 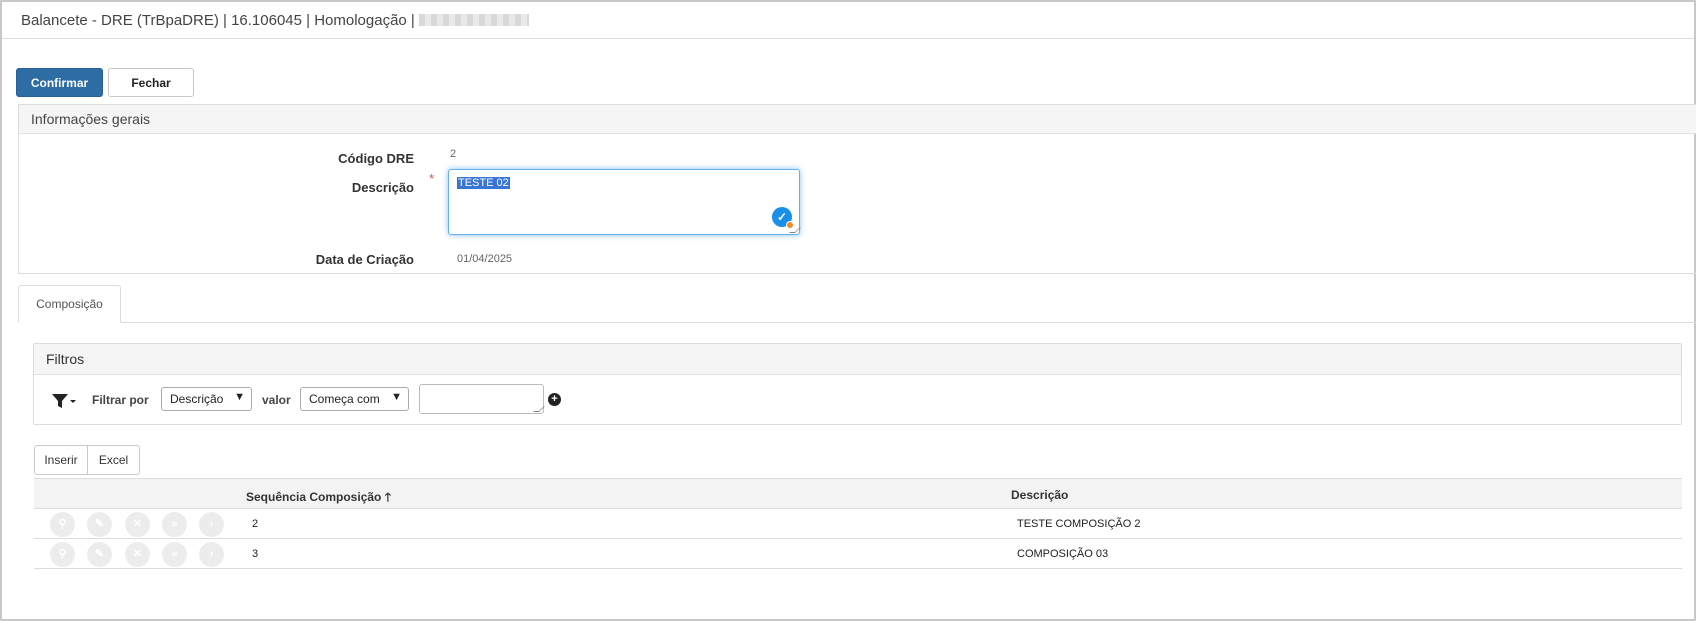 I want to click on descricao-label: Descrição, so click(x=382, y=187).